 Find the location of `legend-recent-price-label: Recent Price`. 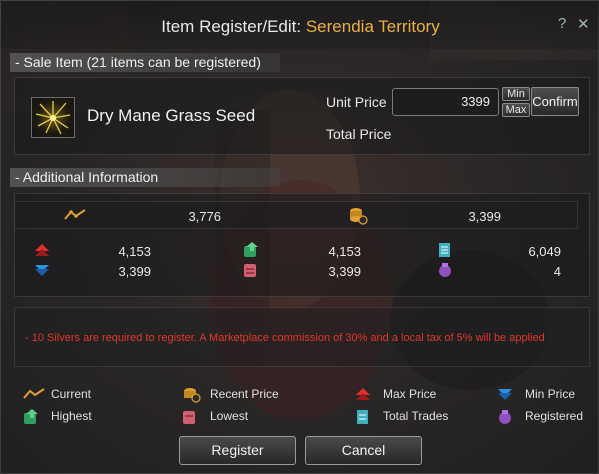

legend-recent-price-label: Recent Price is located at coordinates (244, 394).